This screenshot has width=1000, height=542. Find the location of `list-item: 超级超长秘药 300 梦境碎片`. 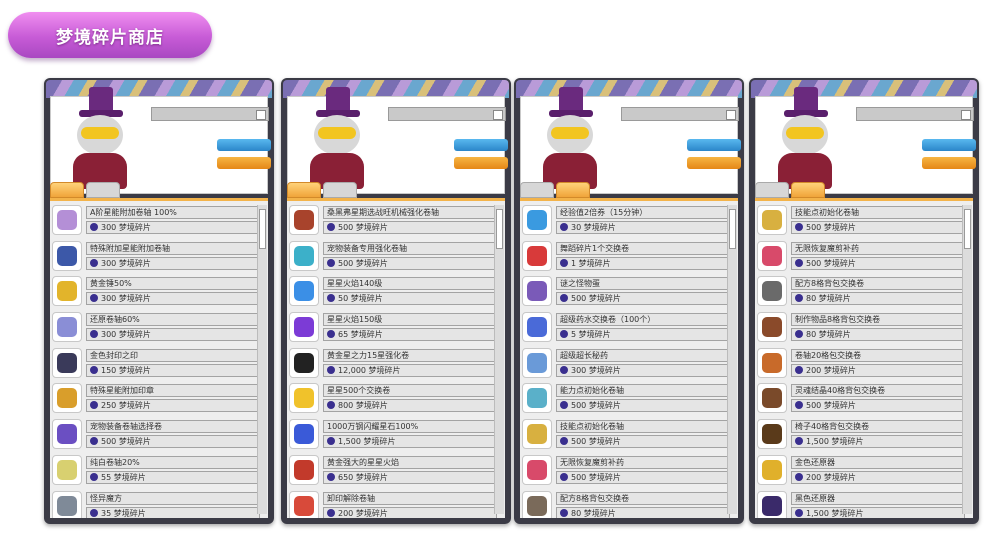

list-item: 超级超长秘药 300 梦境碎片 is located at coordinates (625, 363).